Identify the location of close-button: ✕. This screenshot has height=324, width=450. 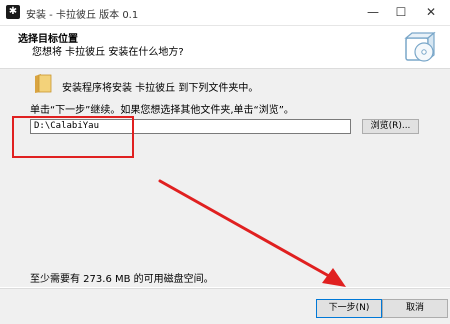
(431, 12).